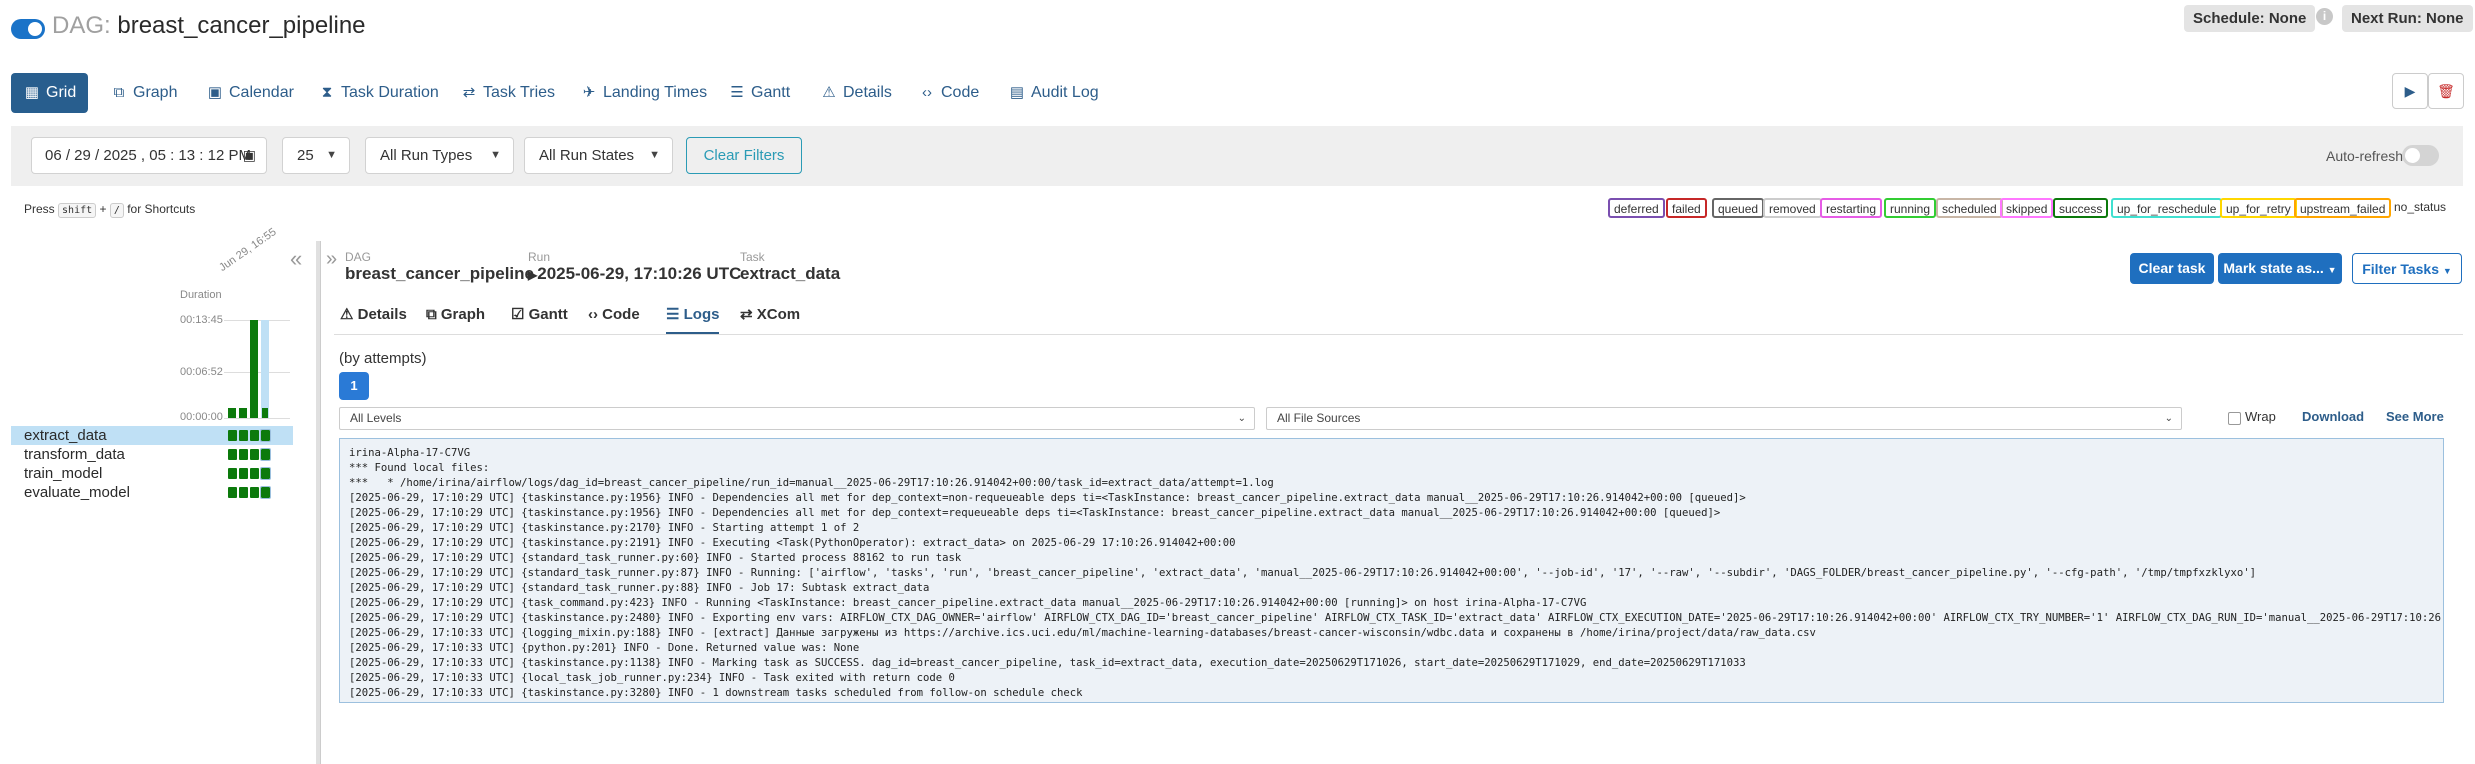 This screenshot has height=764, width=2475. I want to click on log-level-value: All Levels, so click(376, 418).